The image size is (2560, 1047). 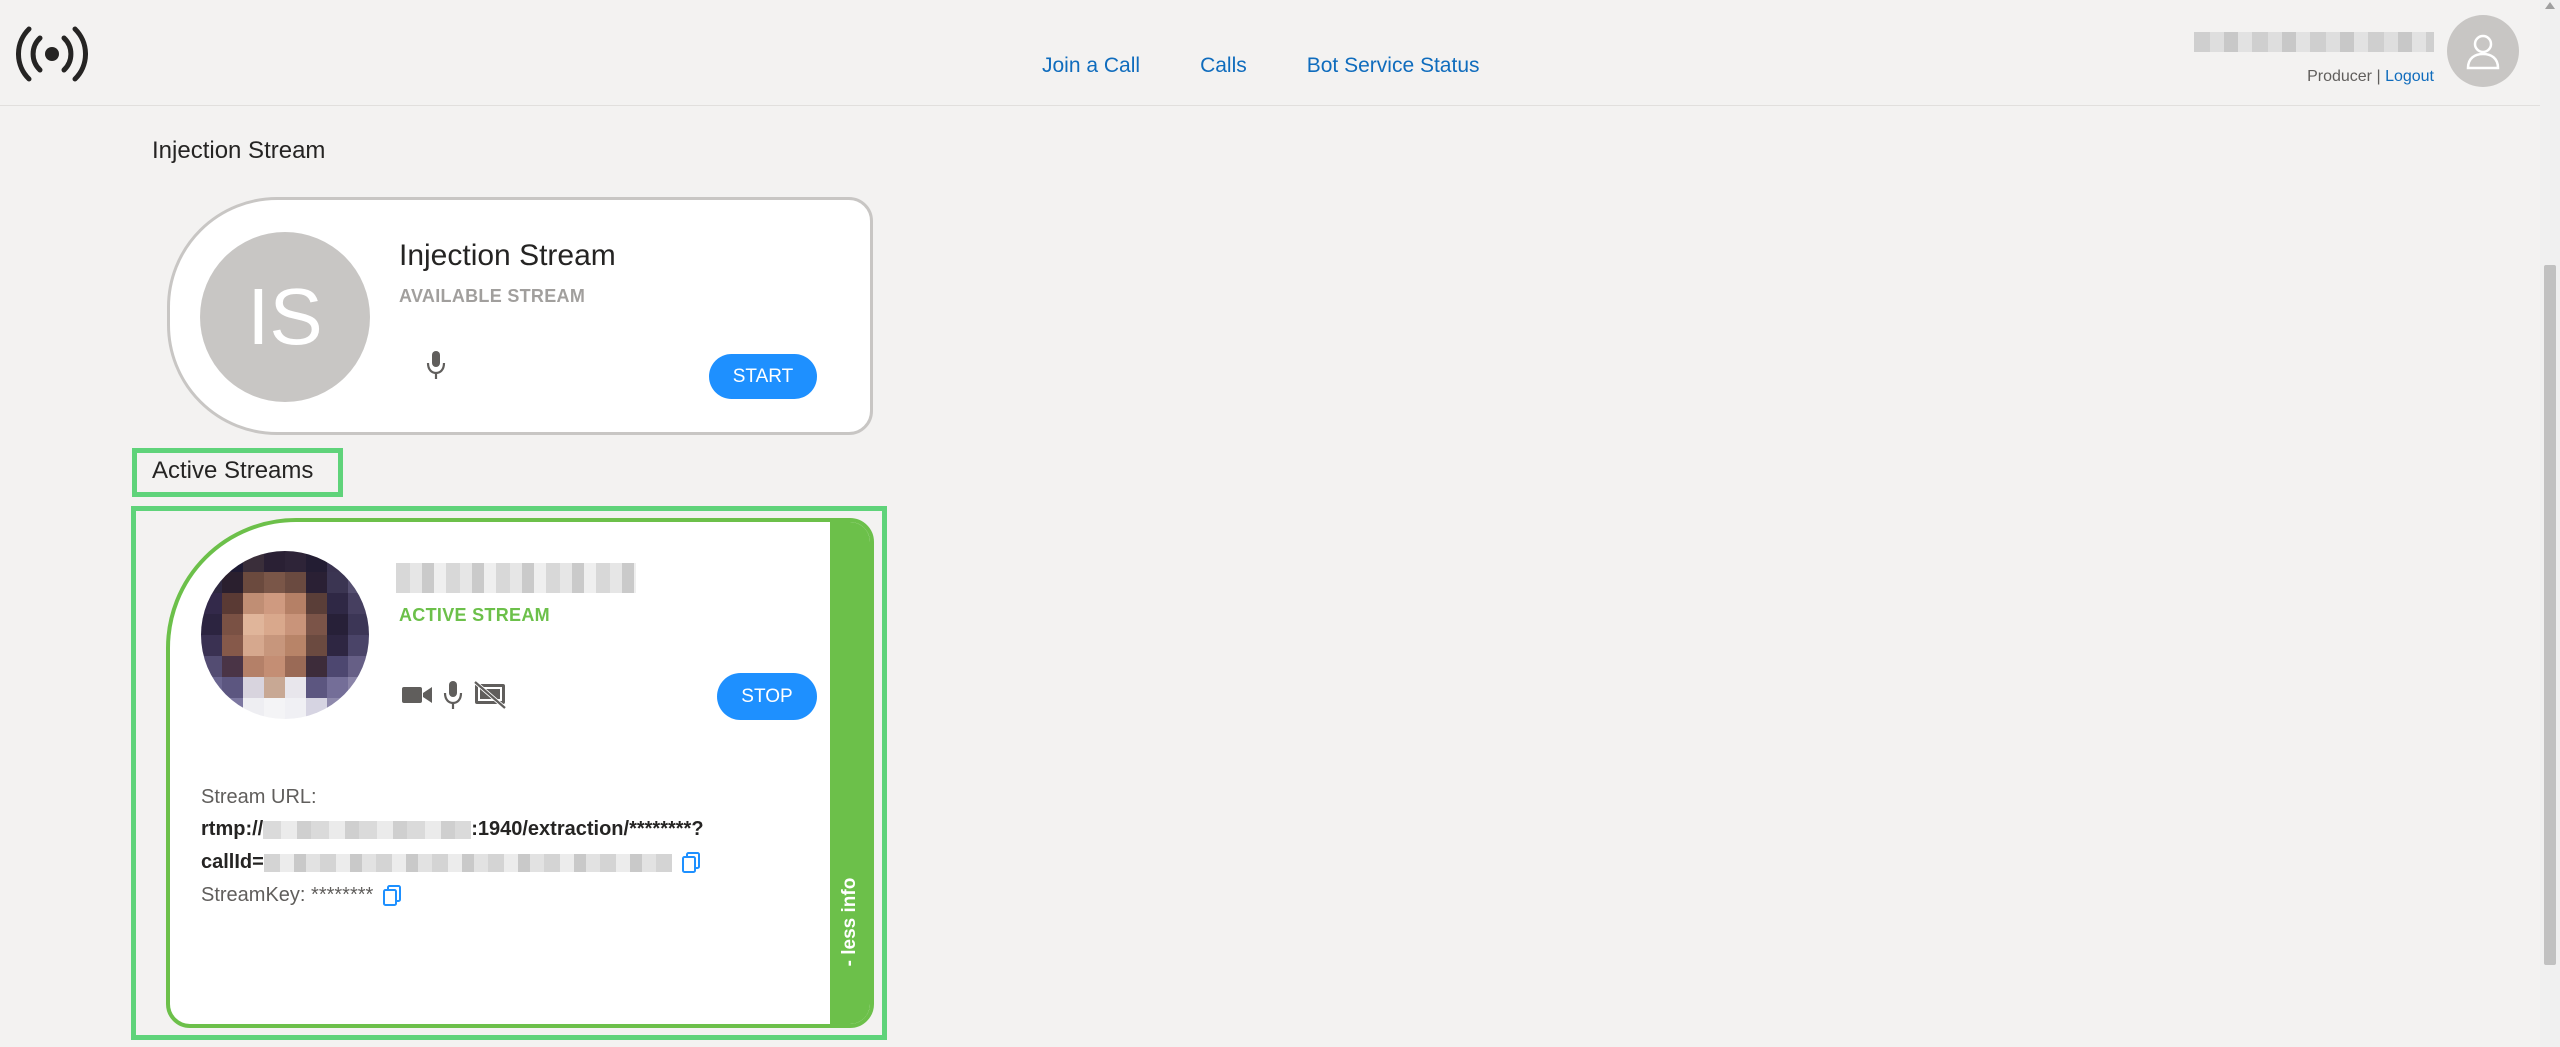 I want to click on user-avatar-icon, so click(x=2483, y=51).